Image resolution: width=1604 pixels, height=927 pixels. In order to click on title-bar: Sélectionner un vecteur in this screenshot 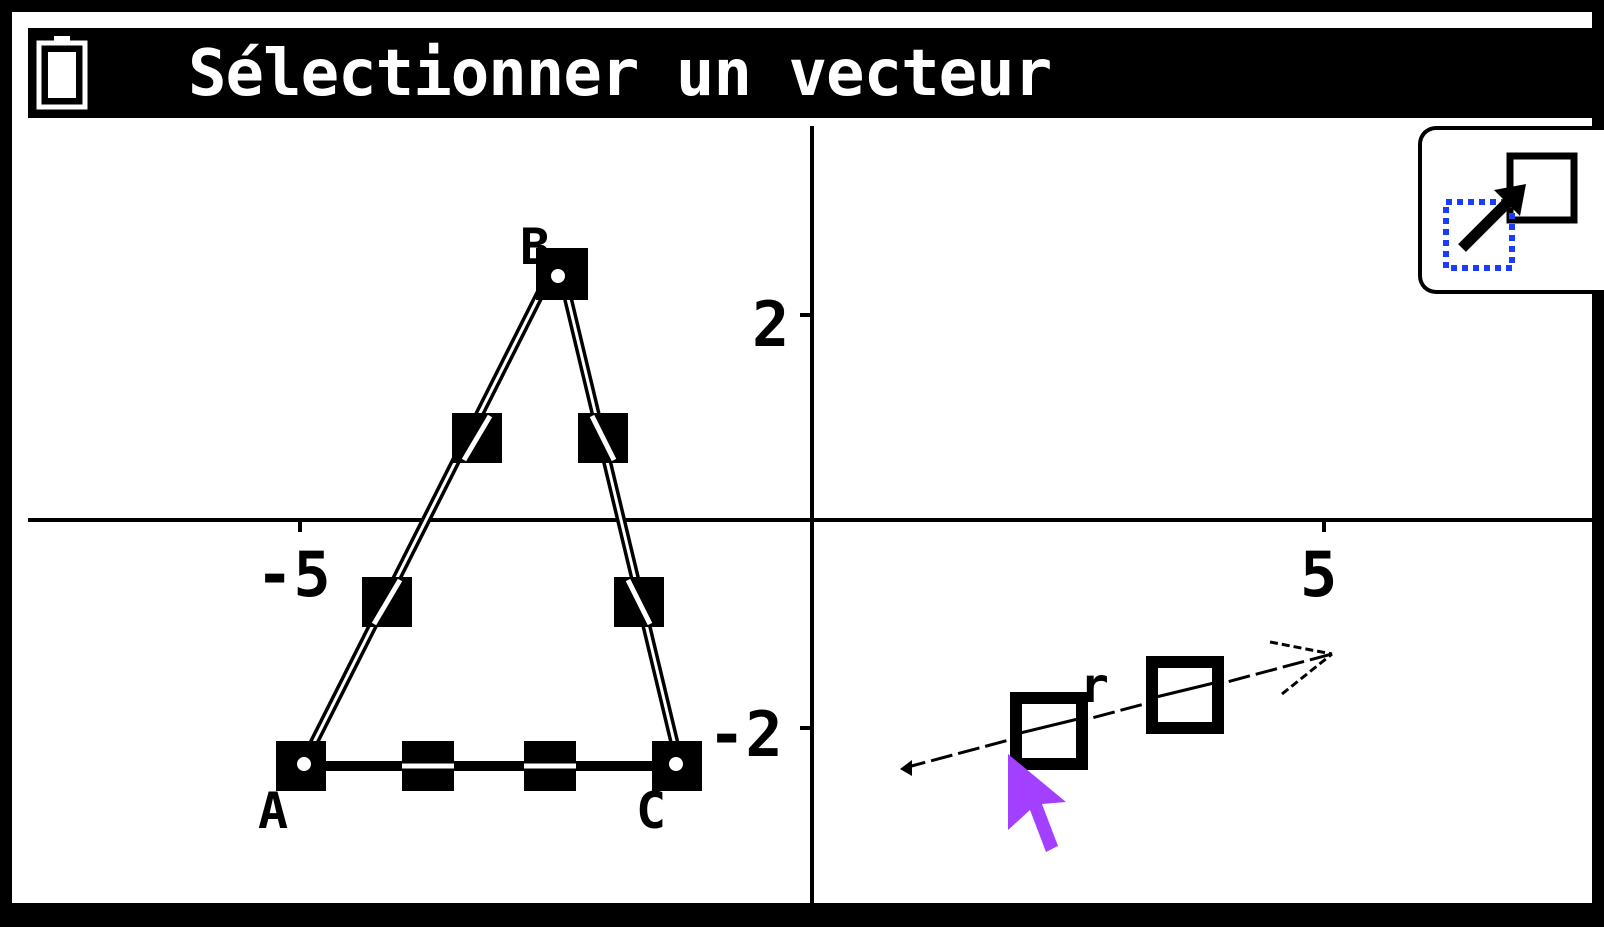, I will do `click(814, 73)`.